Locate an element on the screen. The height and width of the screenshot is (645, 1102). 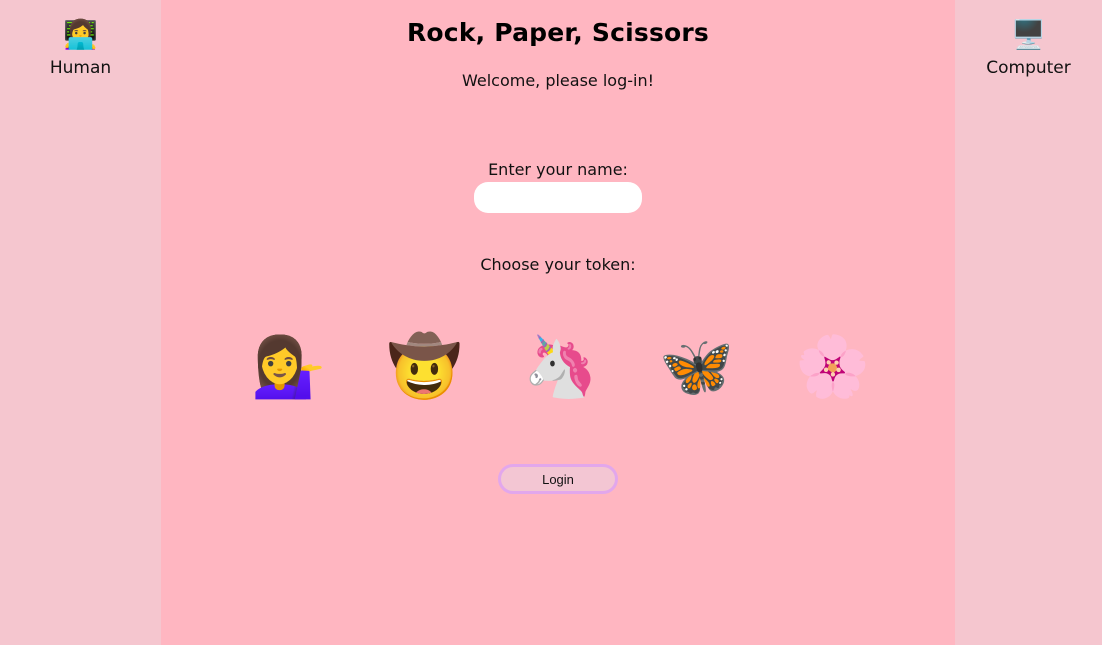
name-input is located at coordinates (558, 197).